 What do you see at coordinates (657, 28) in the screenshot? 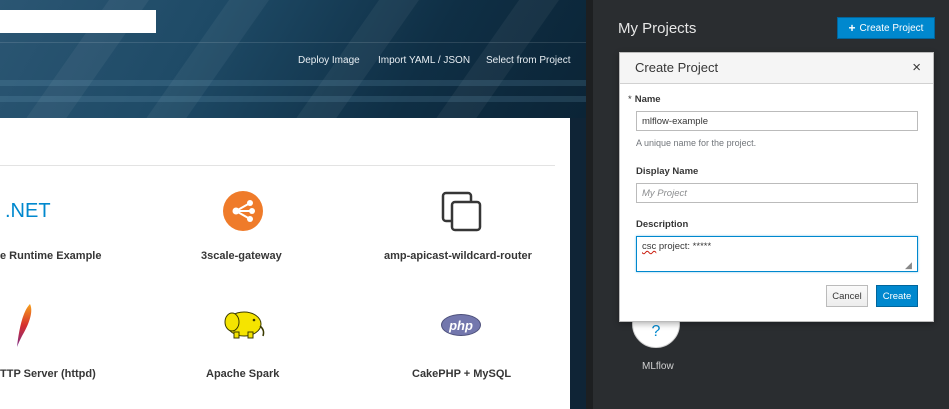
I see `my-projects-title: My Projects` at bounding box center [657, 28].